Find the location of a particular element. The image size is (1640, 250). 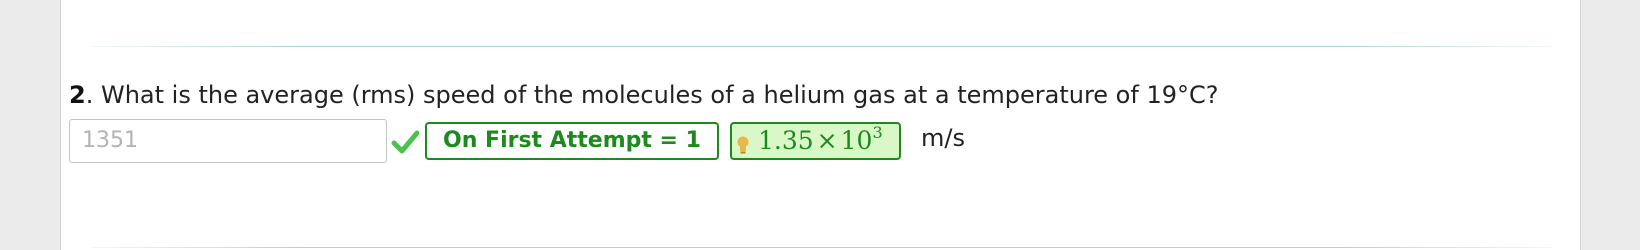

attempt-status-badge: On First Attempt = 1 is located at coordinates (572, 141).